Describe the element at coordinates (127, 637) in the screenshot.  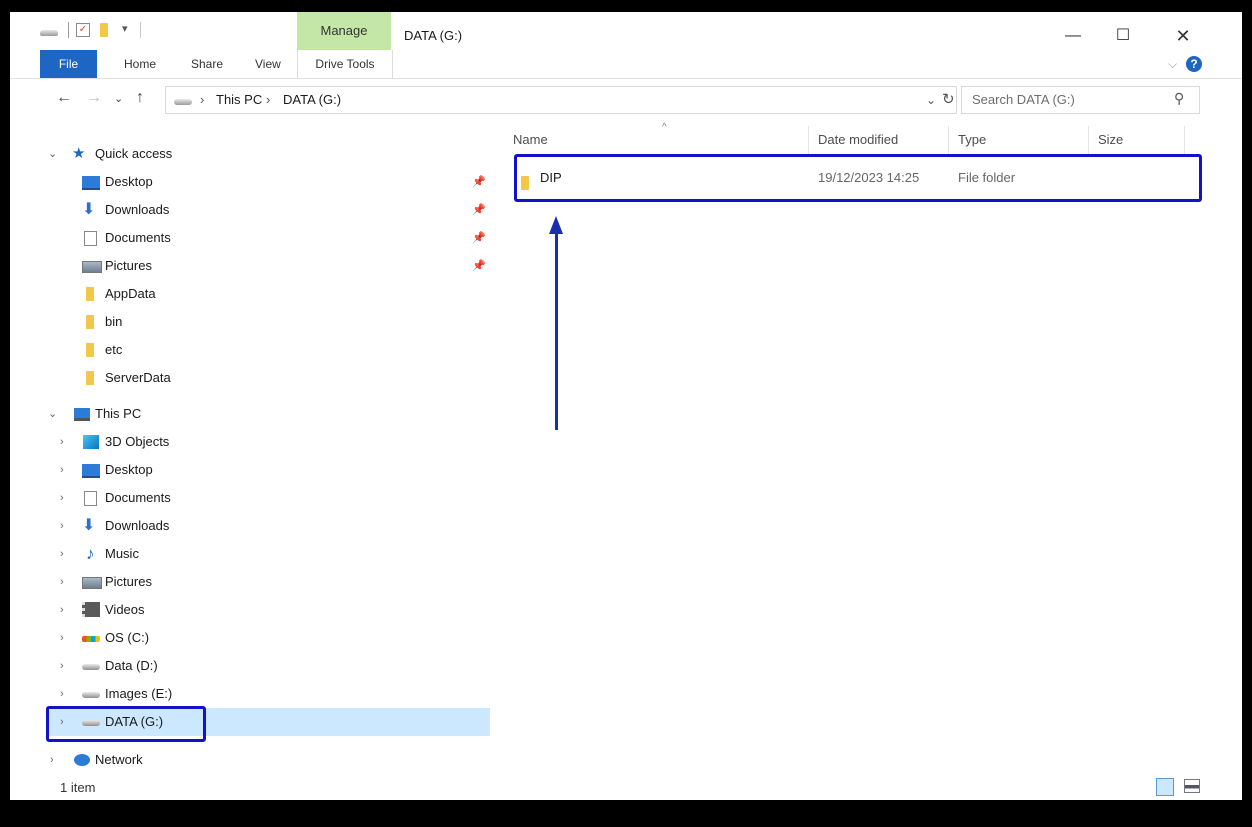
I see `nav-label: OS (C:)` at that location.